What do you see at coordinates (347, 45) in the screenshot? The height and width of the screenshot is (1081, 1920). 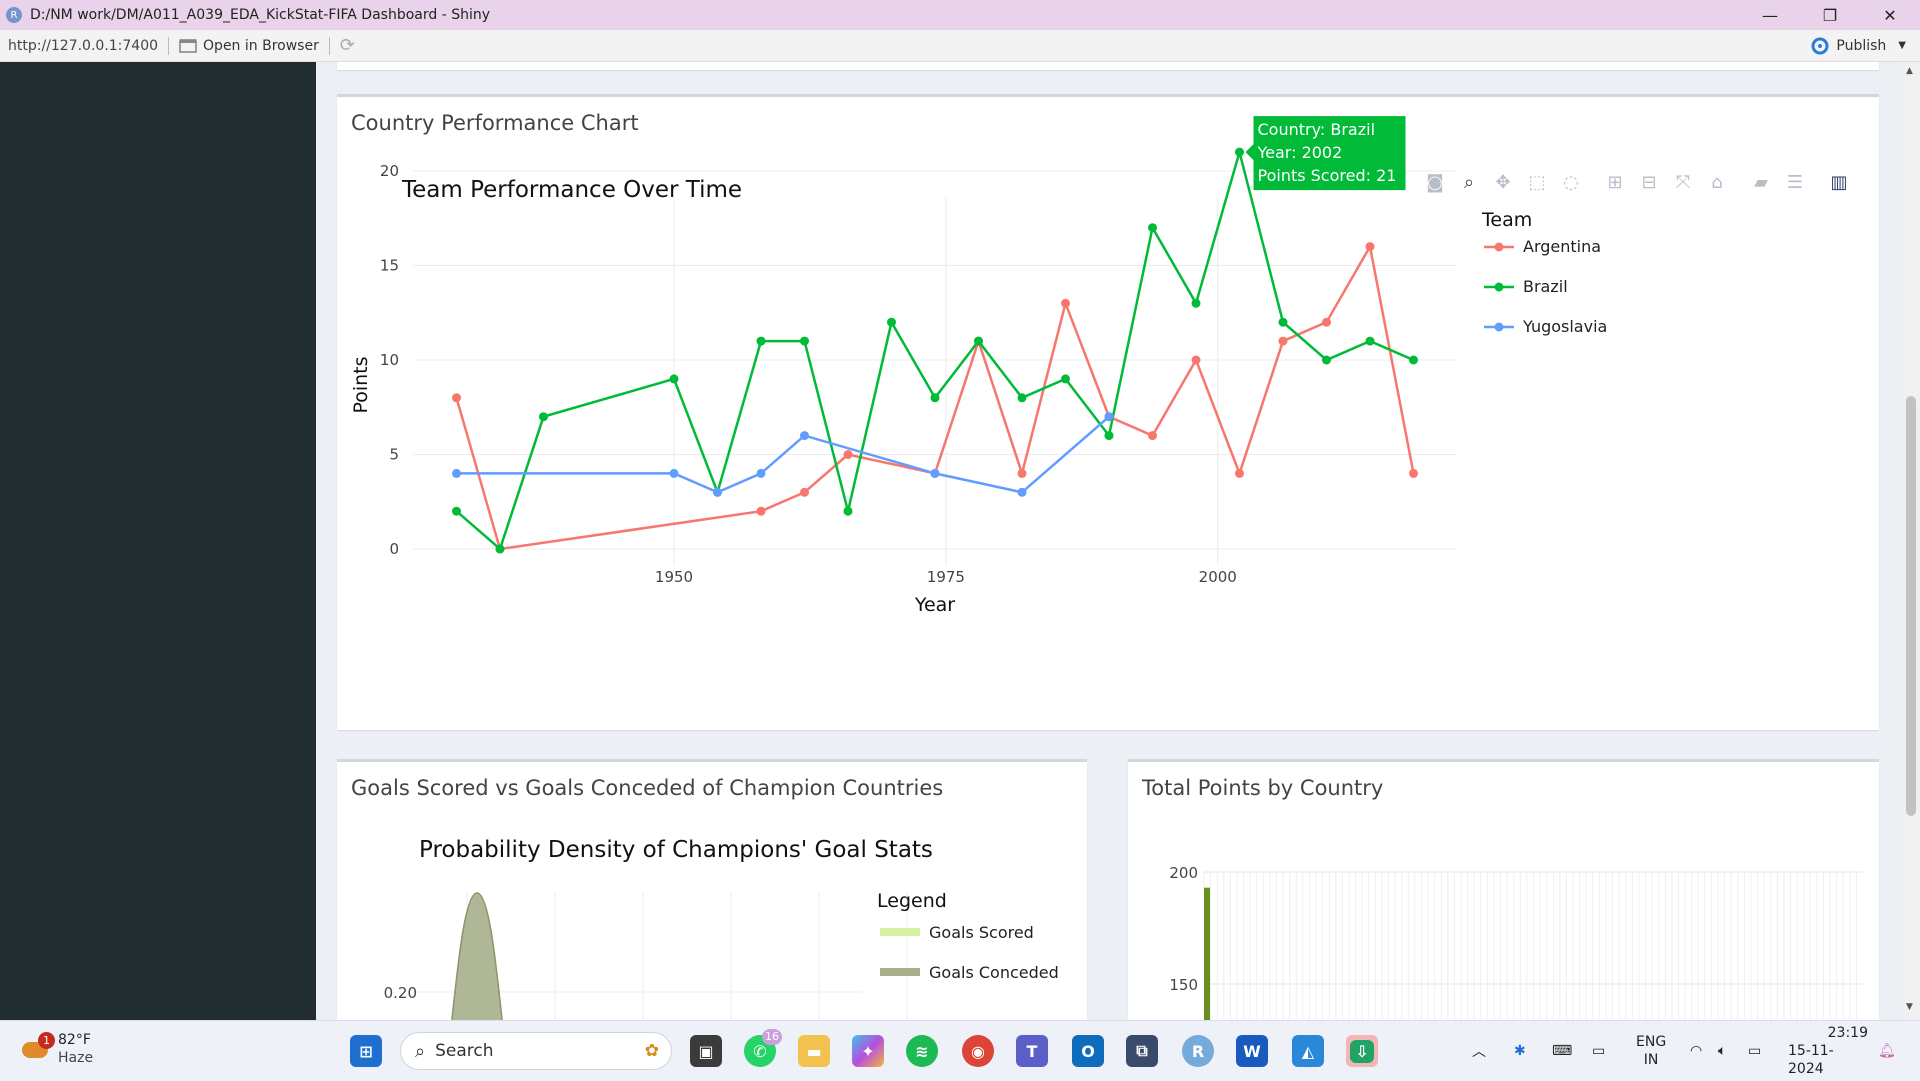 I see `refresh-icon: ⟳` at bounding box center [347, 45].